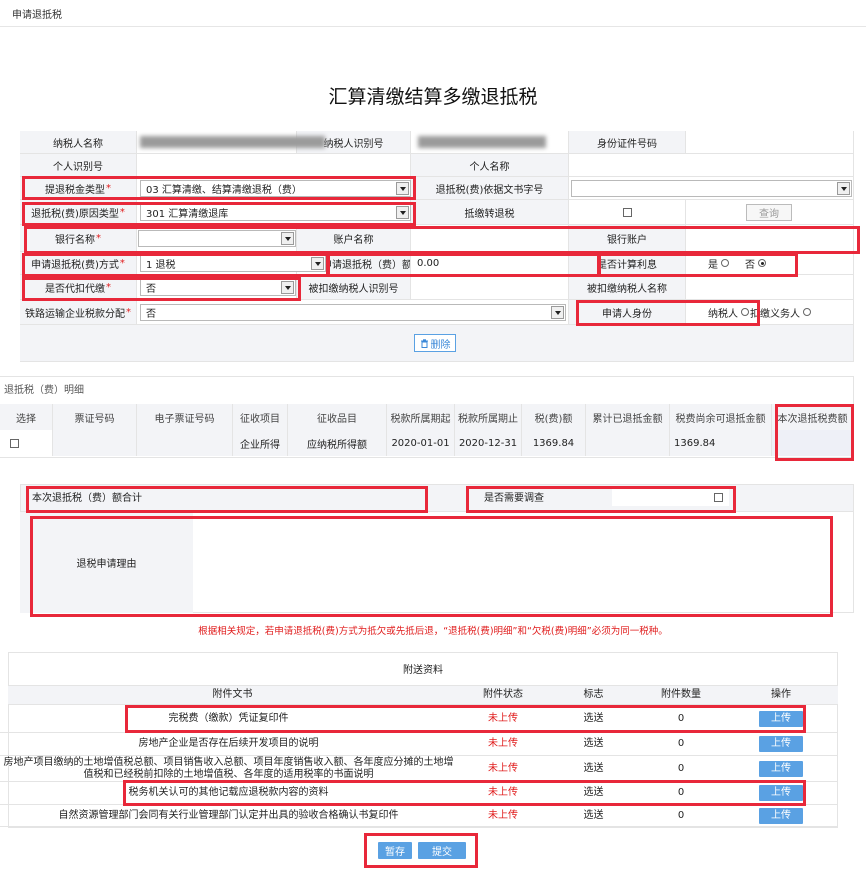 This screenshot has height=875, width=866. What do you see at coordinates (762, 263) in the screenshot?
I see `interest-no-radio` at bounding box center [762, 263].